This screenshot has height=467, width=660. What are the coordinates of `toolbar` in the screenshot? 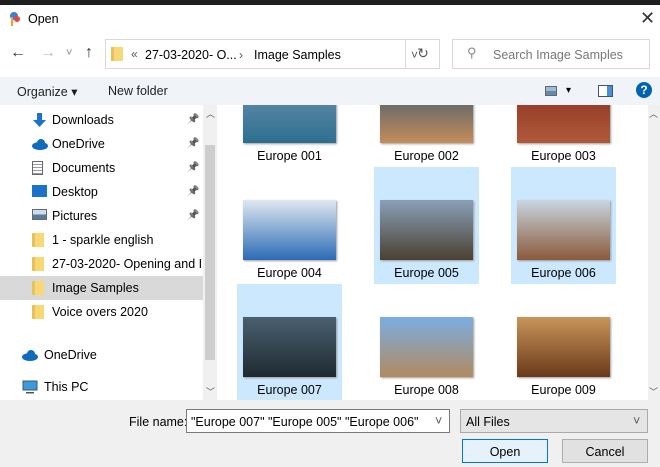 It's located at (330, 91).